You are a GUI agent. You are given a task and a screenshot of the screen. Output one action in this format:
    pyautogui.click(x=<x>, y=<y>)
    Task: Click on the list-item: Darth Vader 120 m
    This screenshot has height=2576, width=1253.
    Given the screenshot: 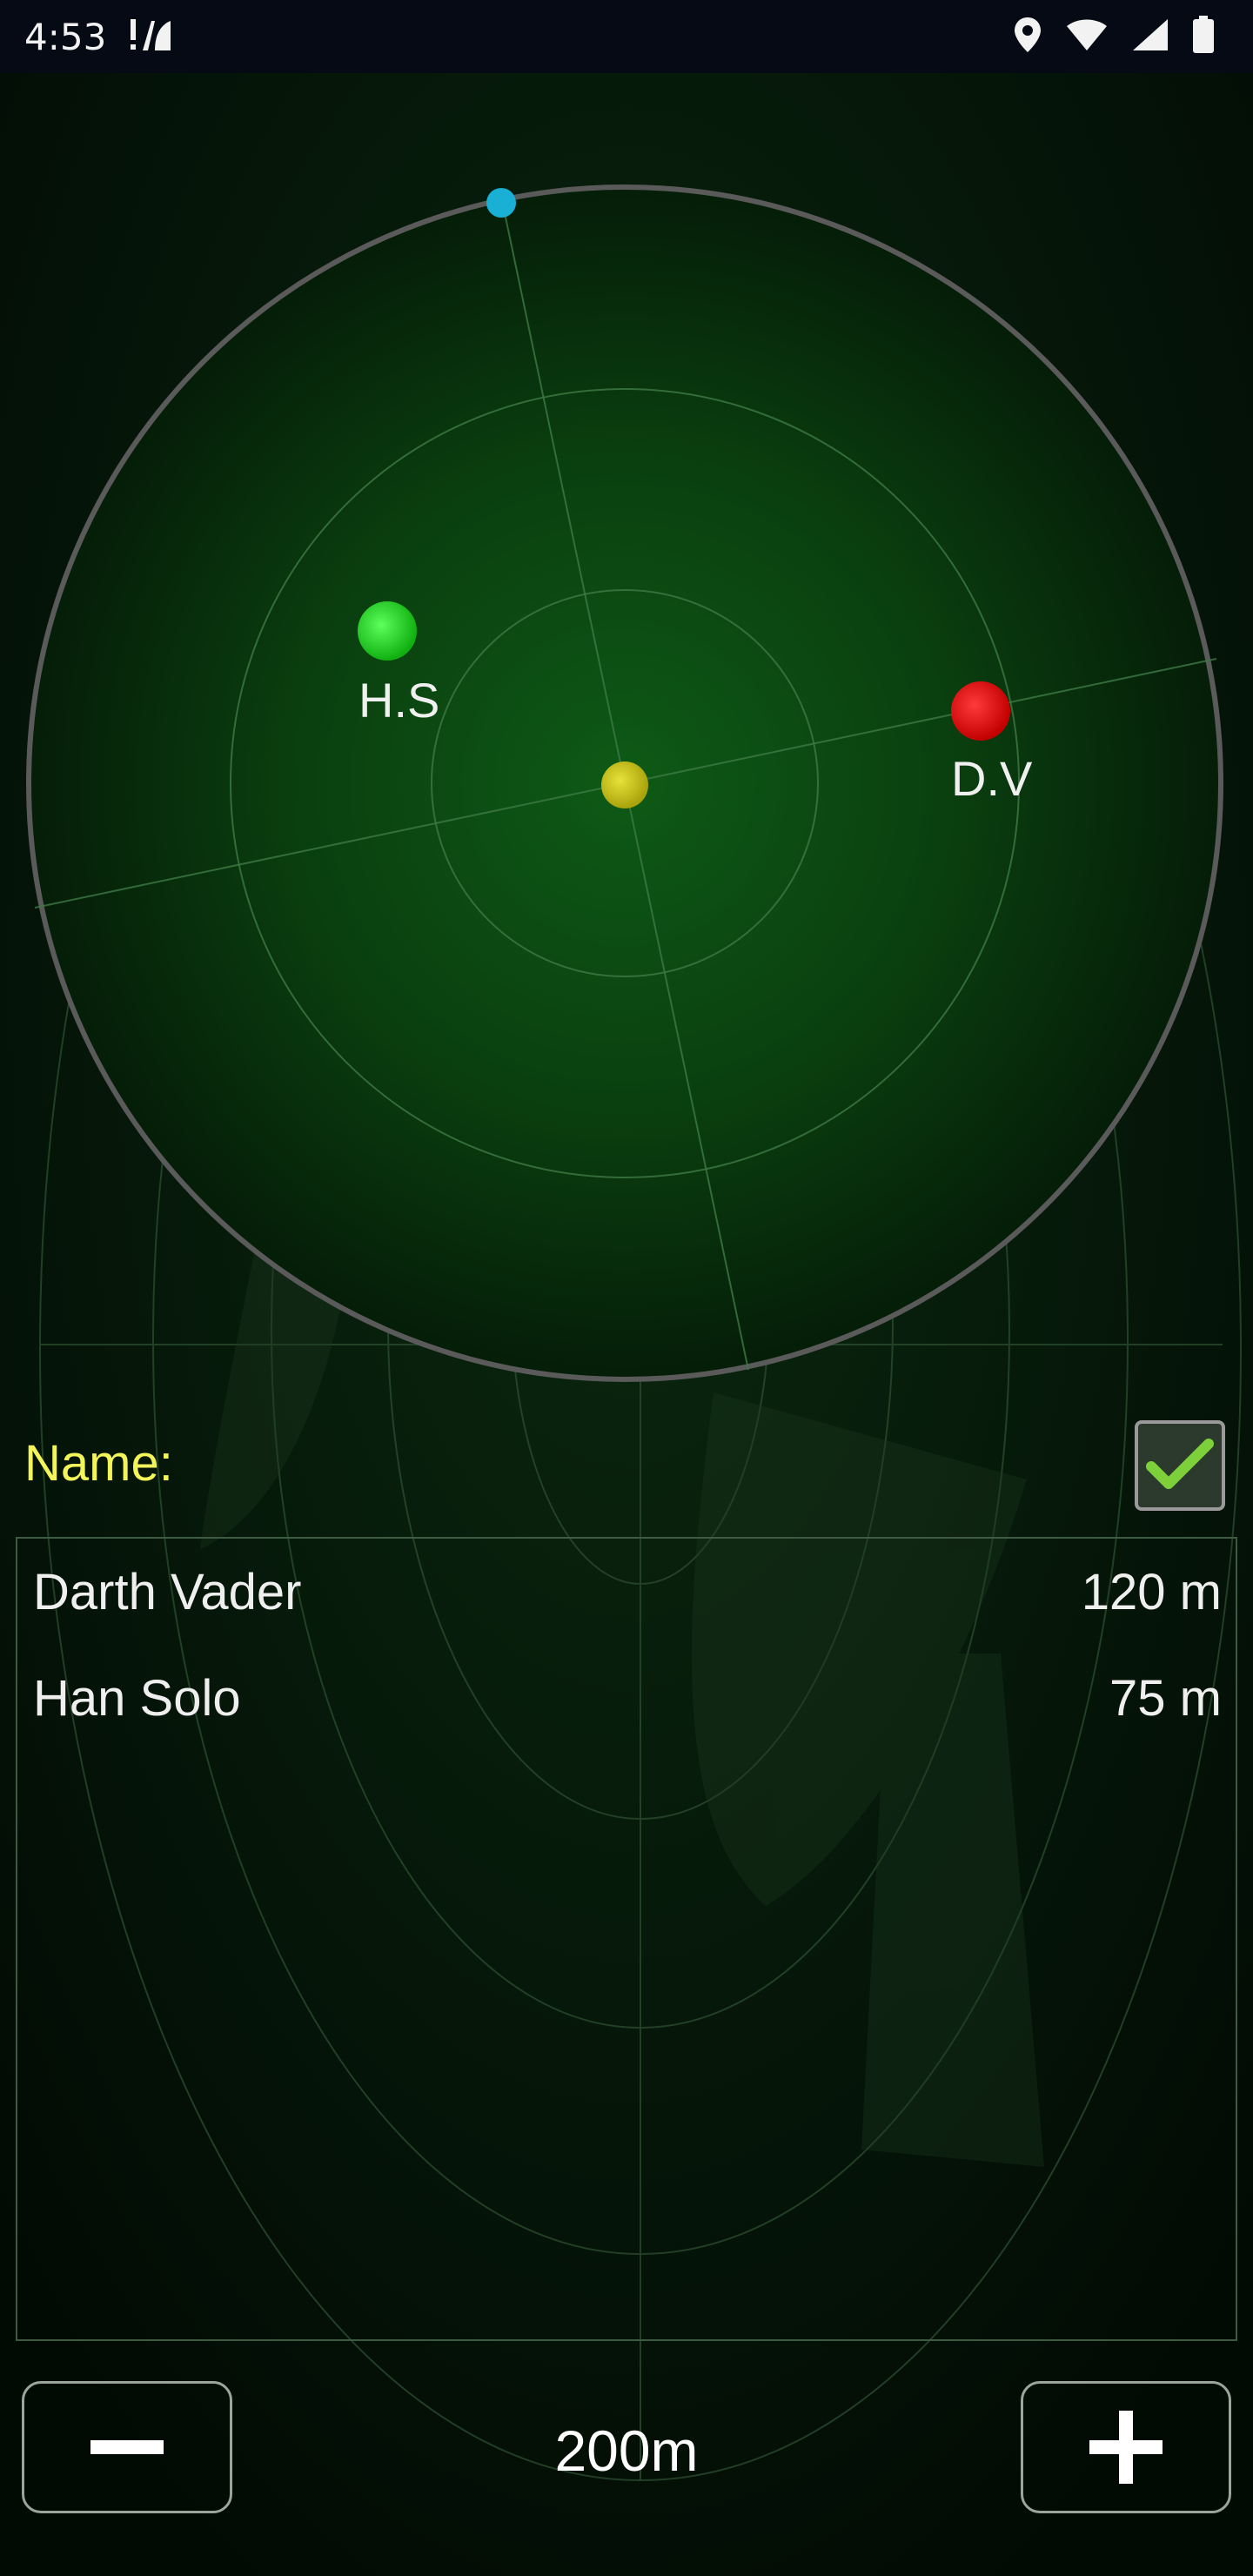 What is the action you would take?
    pyautogui.click(x=626, y=1592)
    